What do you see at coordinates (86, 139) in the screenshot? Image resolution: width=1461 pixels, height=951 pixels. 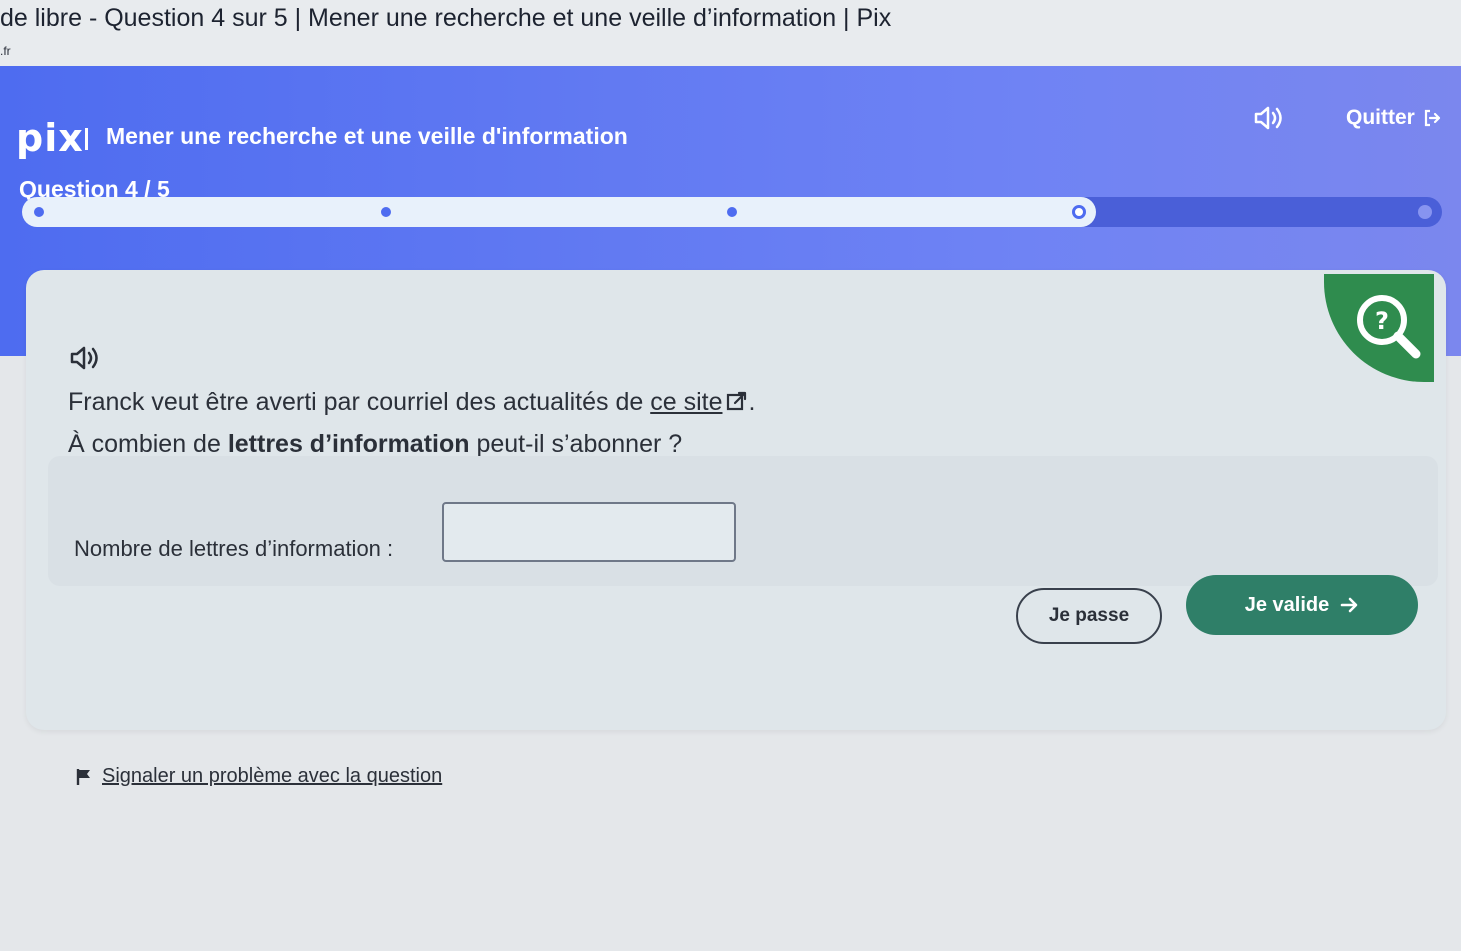 I see `header-separator` at bounding box center [86, 139].